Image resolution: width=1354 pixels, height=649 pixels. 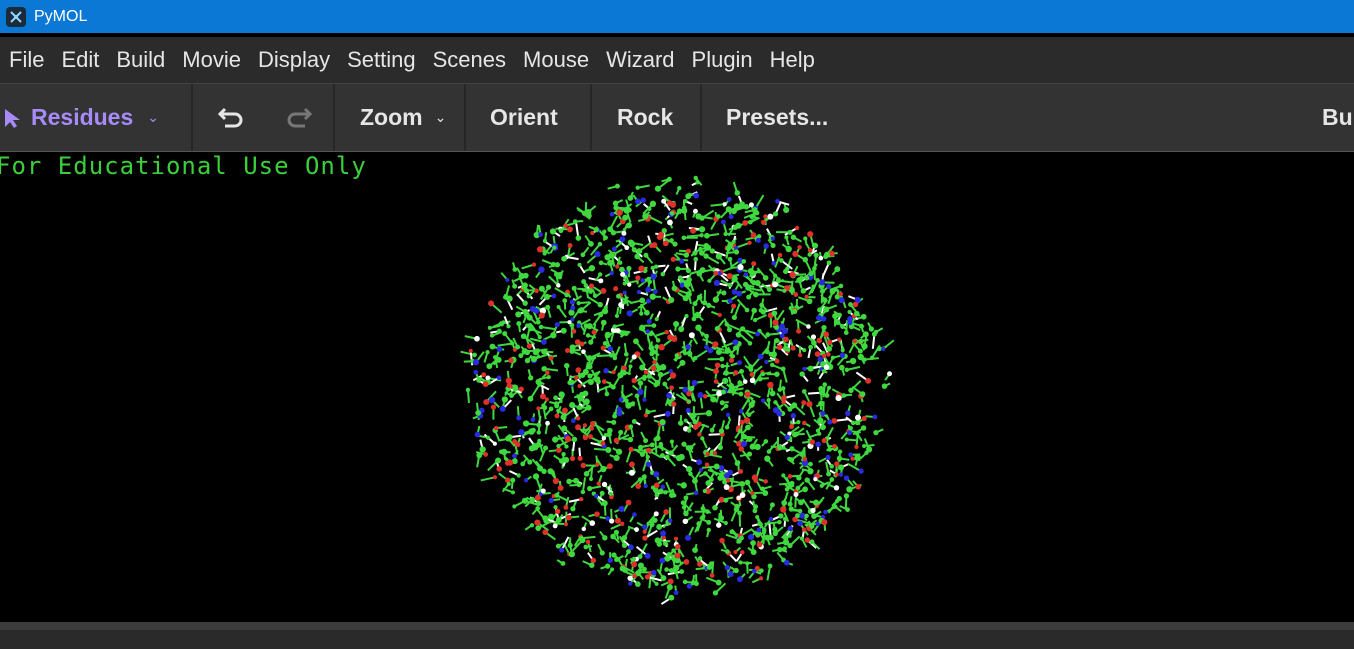 What do you see at coordinates (529, 117) in the screenshot?
I see `orient-button: Orient` at bounding box center [529, 117].